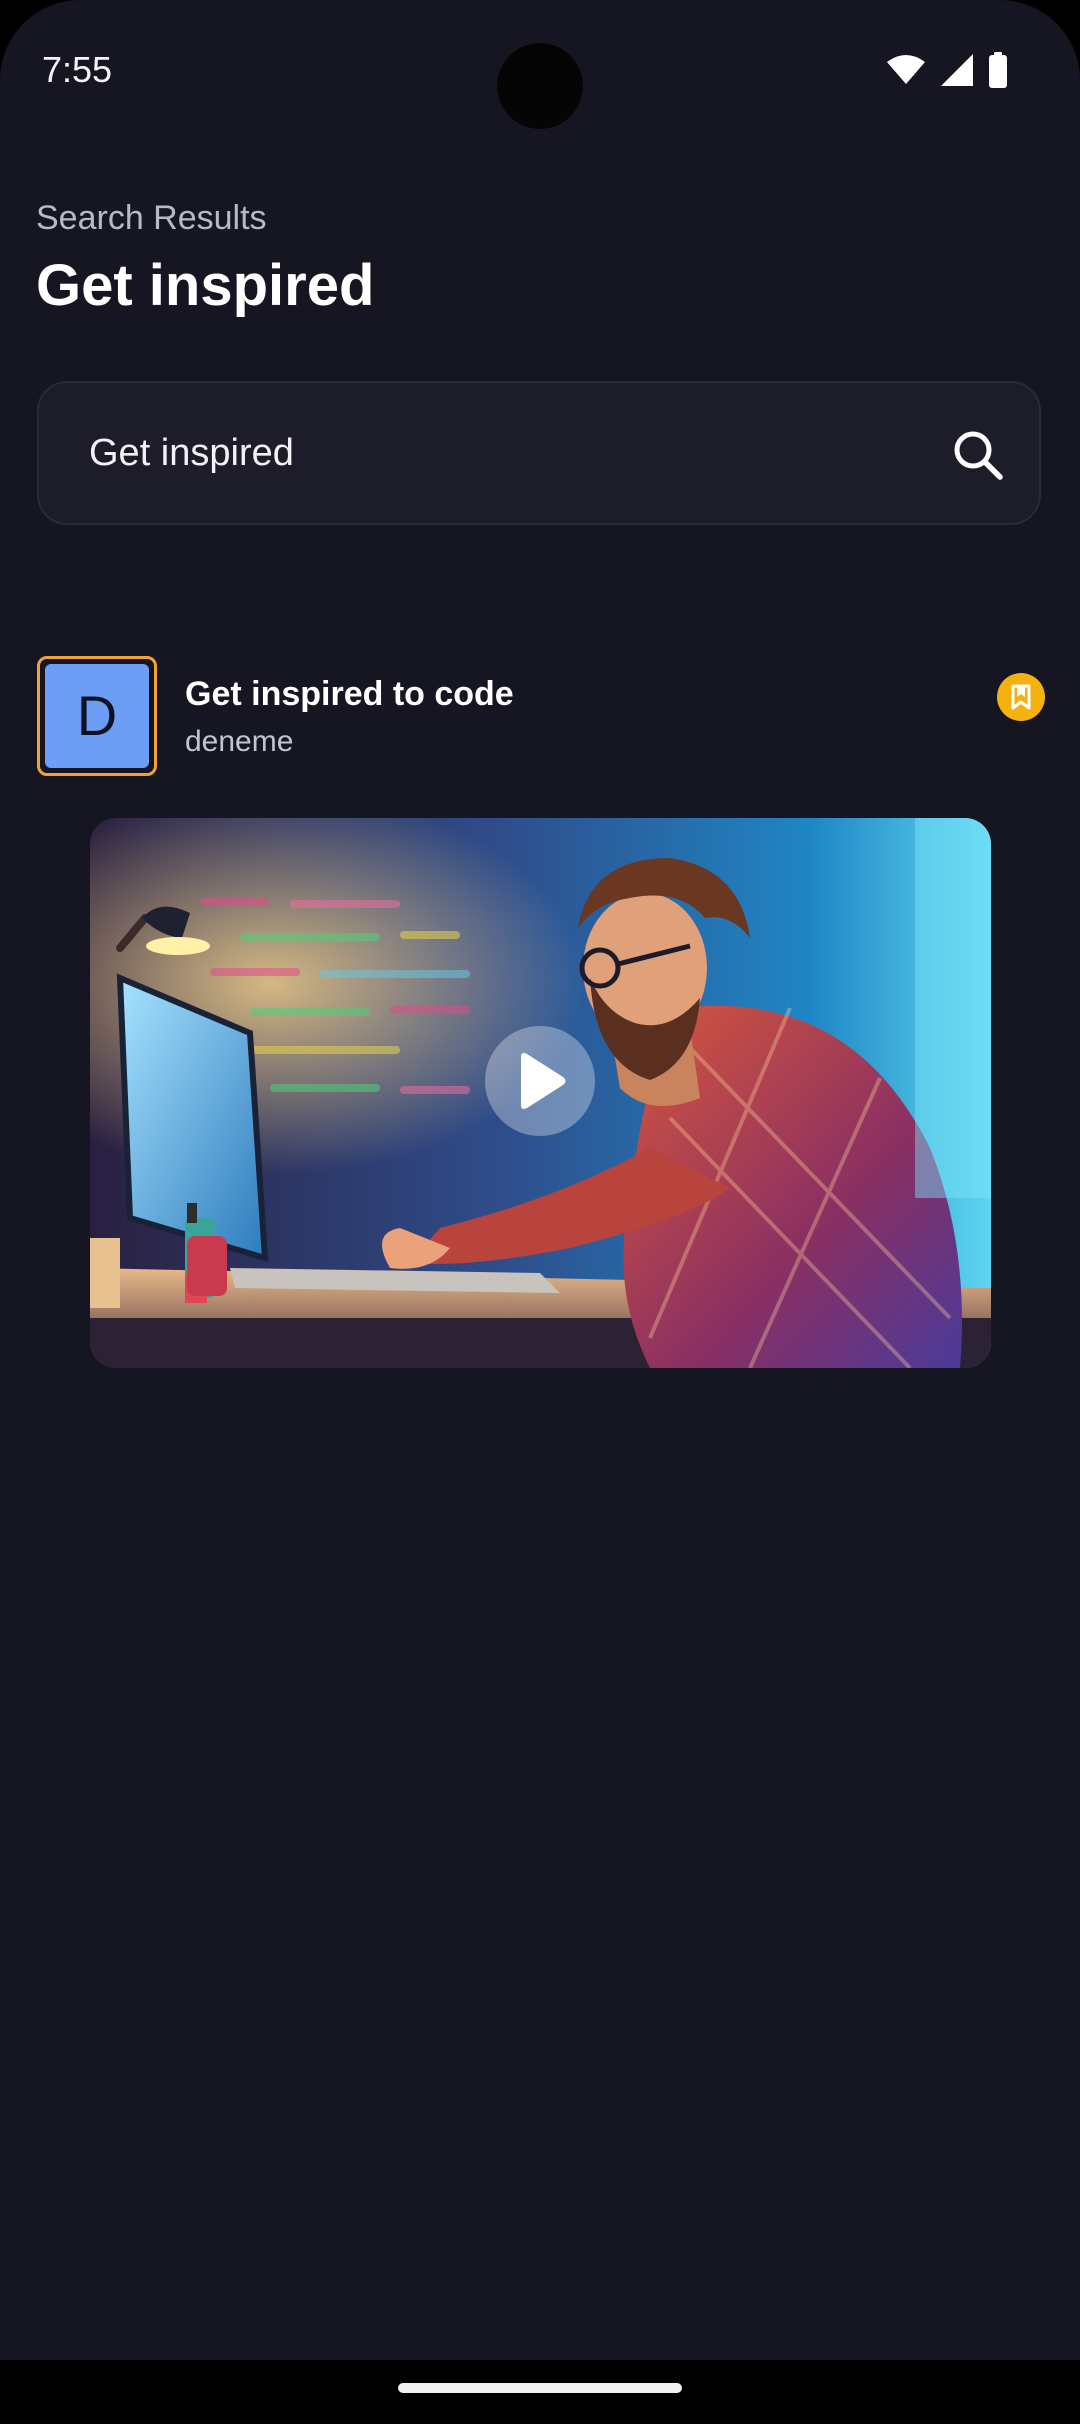 This screenshot has height=2424, width=1080. What do you see at coordinates (489, 453) in the screenshot?
I see `search-input` at bounding box center [489, 453].